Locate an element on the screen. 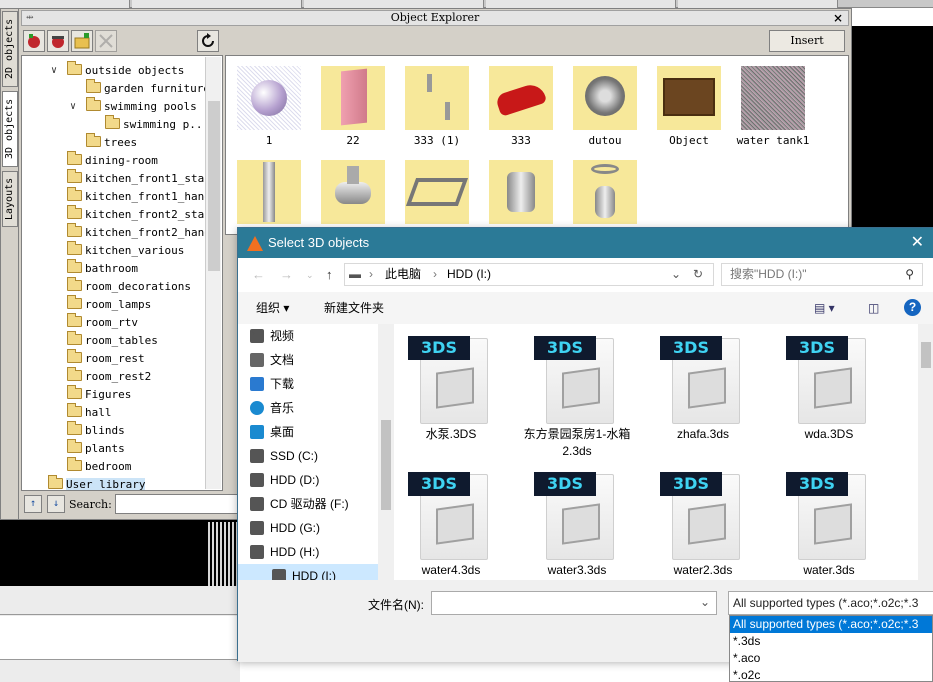  object-thumbnail: water3 is located at coordinates (437, 197).